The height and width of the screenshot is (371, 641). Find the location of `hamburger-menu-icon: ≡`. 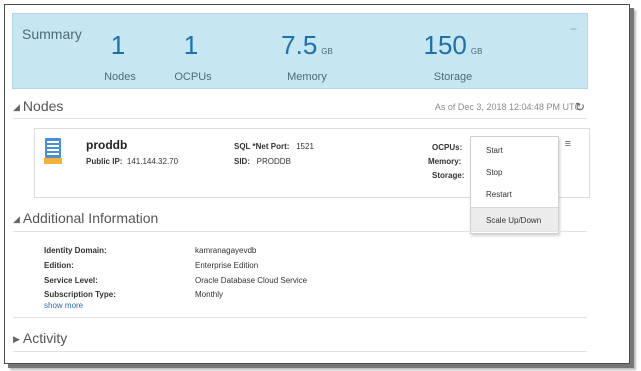

hamburger-menu-icon: ≡ is located at coordinates (568, 144).